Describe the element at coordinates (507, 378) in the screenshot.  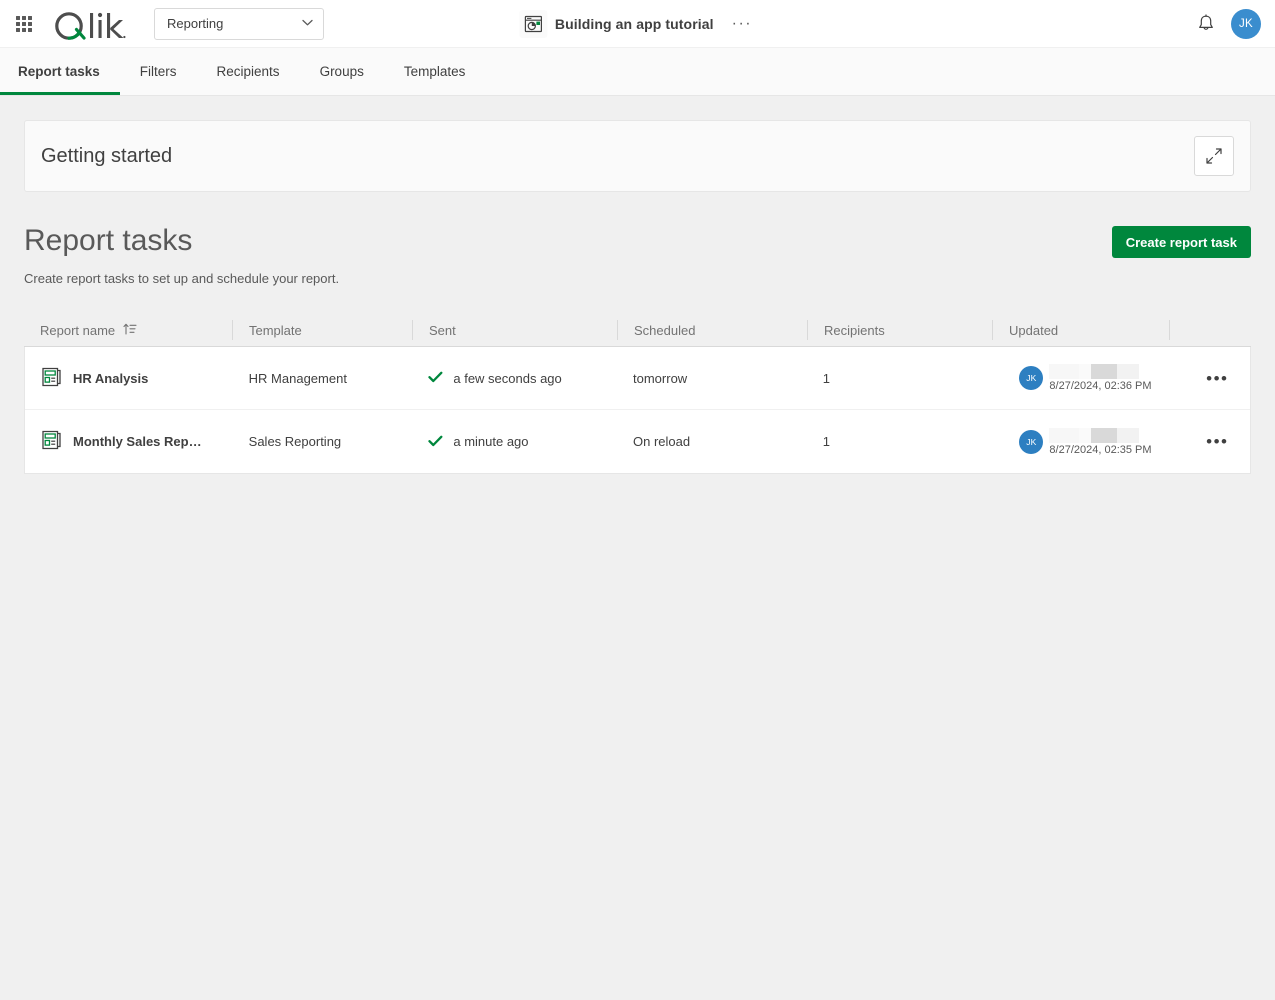
I see `sent-text: a few seconds ago` at that location.